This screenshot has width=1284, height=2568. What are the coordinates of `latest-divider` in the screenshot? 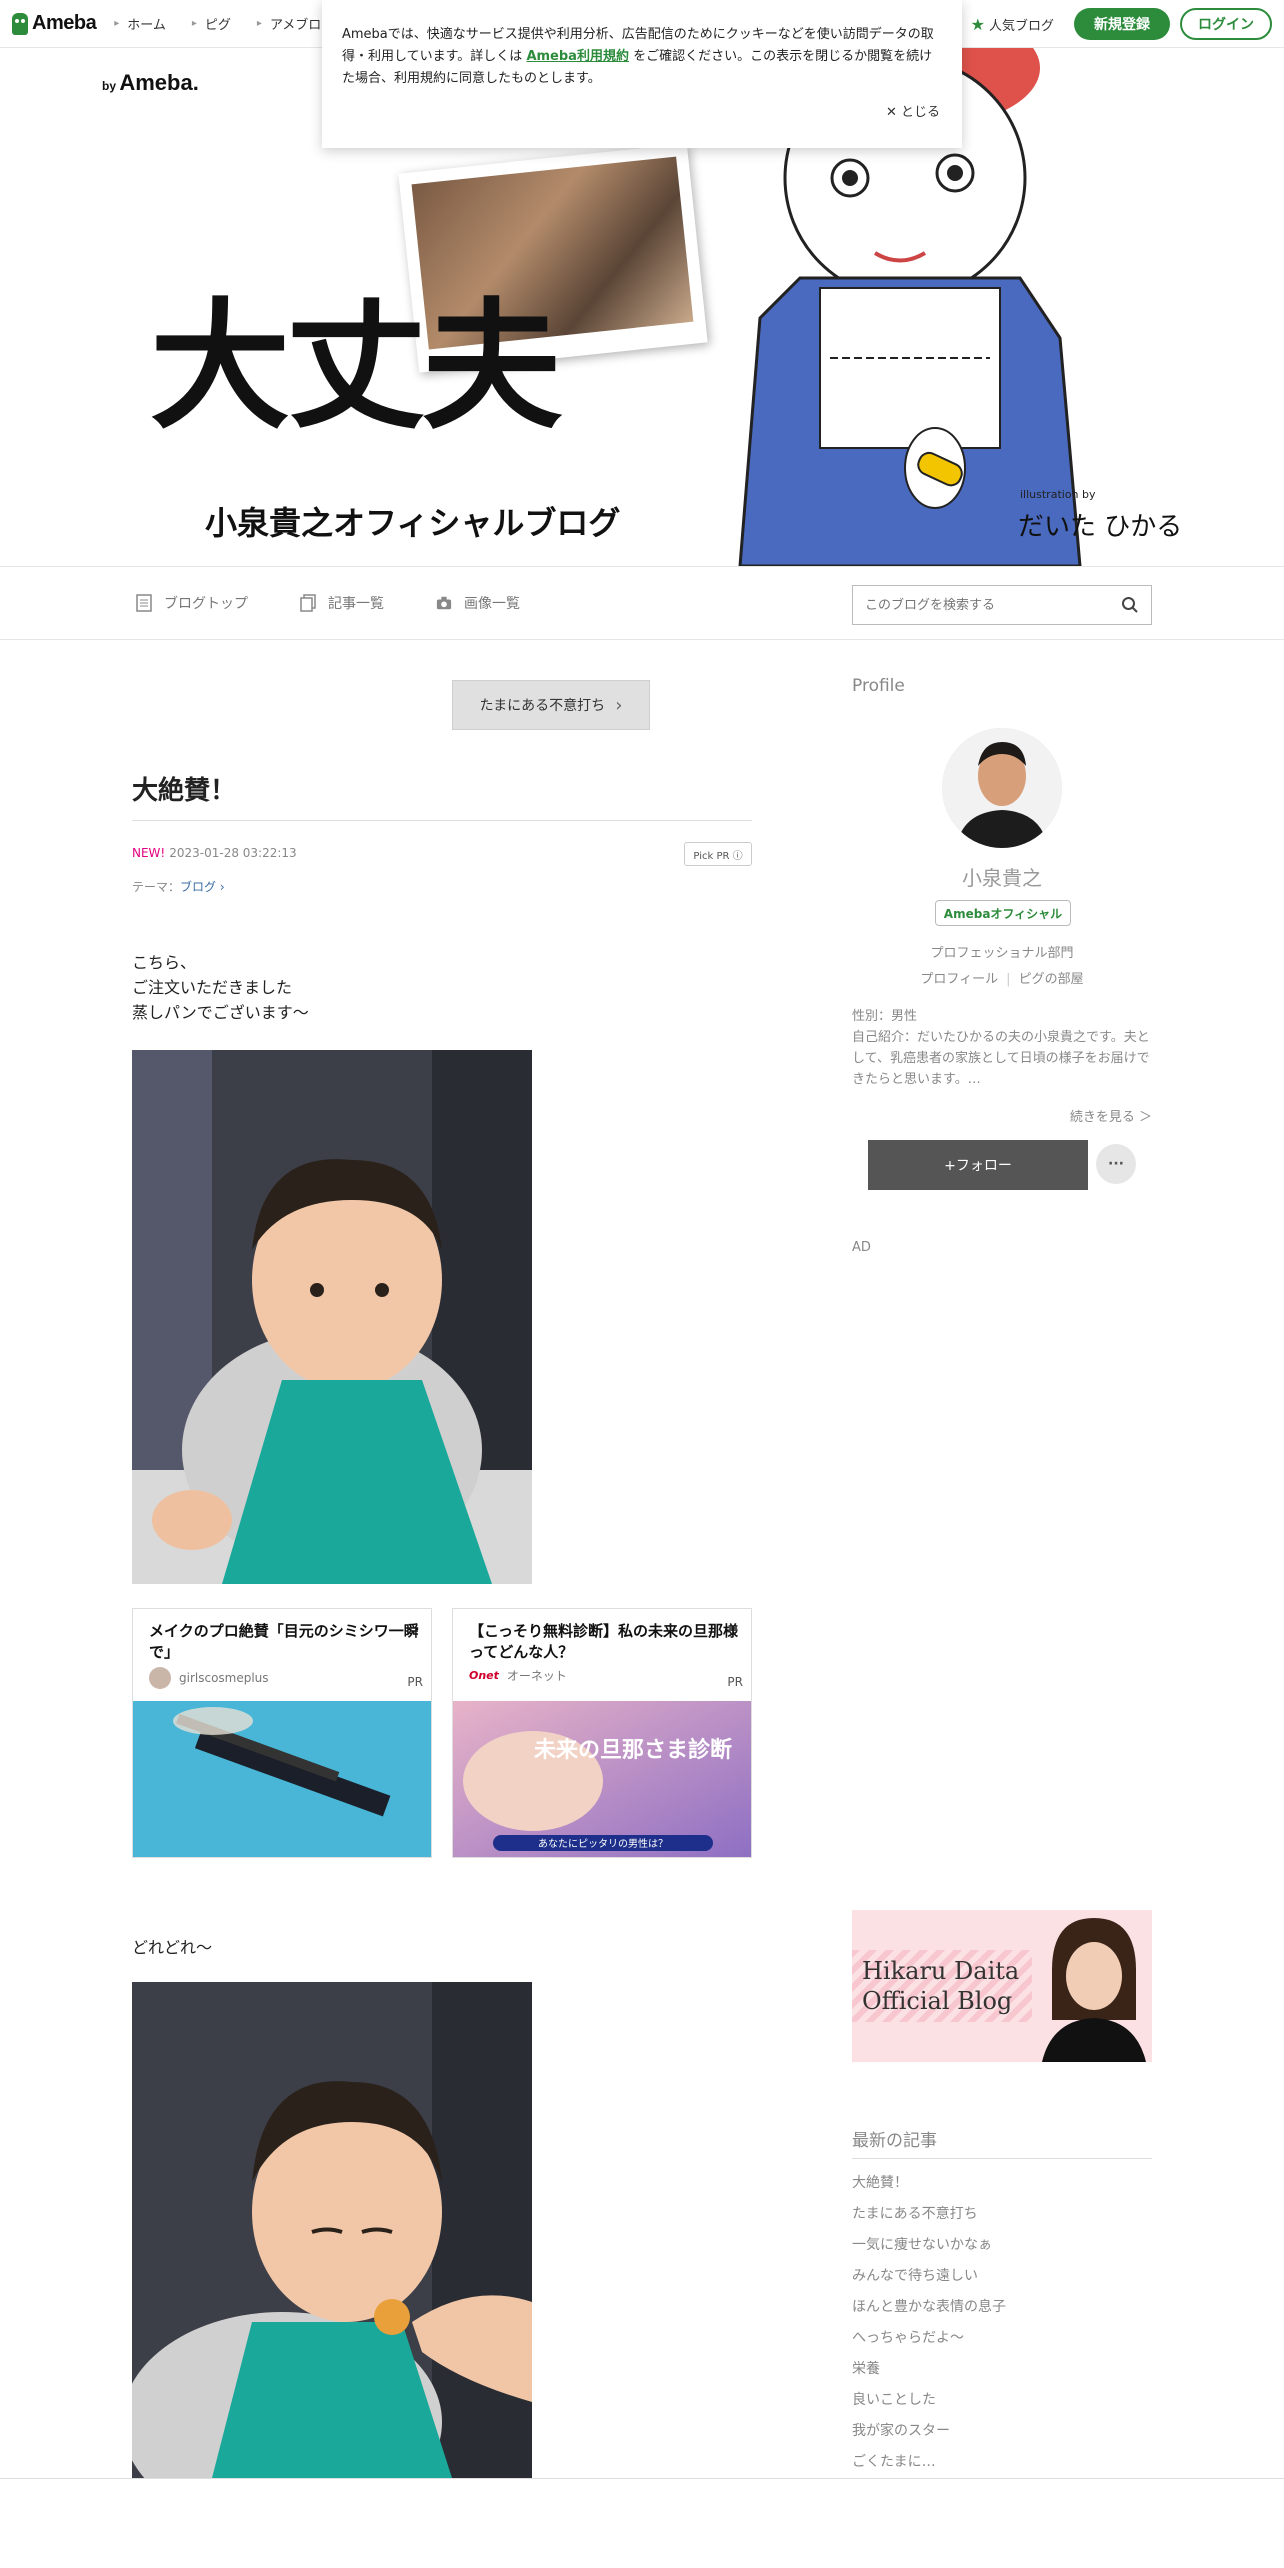 It's located at (1002, 2158).